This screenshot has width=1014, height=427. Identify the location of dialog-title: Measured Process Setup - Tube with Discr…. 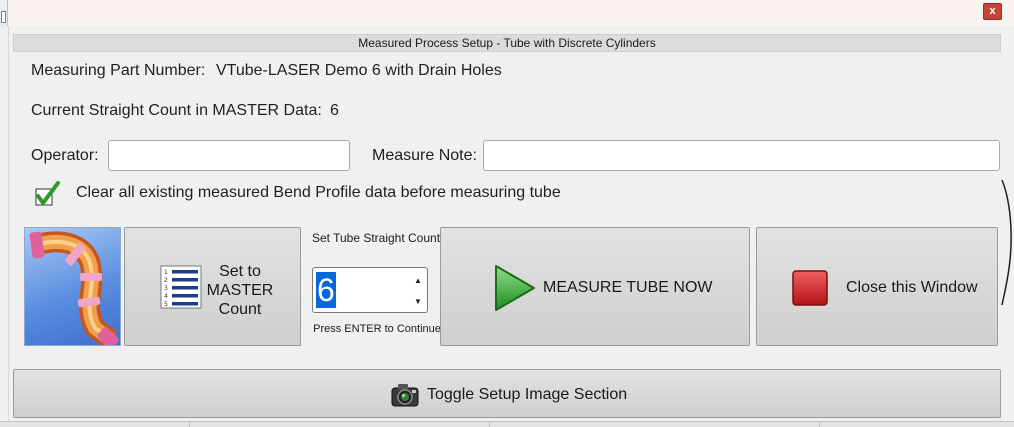
(507, 43).